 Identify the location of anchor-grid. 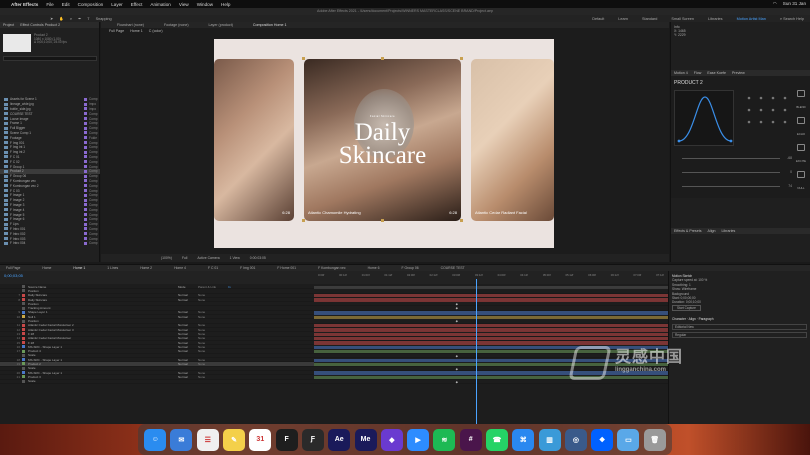
(767, 112).